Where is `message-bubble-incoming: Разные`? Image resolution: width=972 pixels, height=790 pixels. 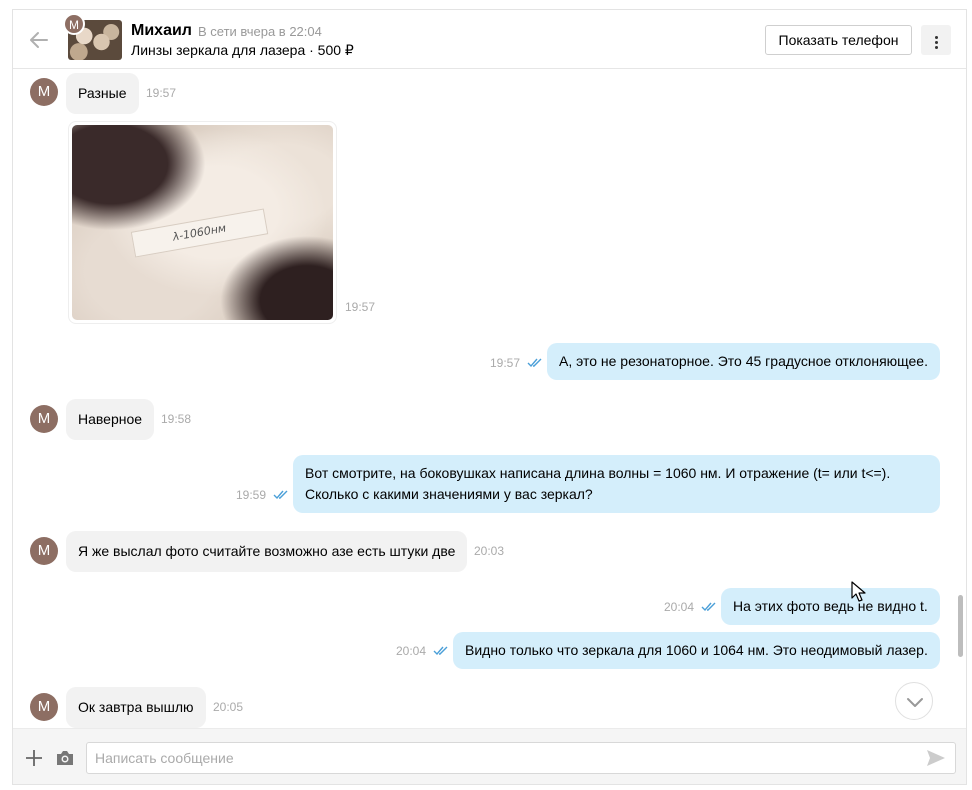 message-bubble-incoming: Разные is located at coordinates (102, 93).